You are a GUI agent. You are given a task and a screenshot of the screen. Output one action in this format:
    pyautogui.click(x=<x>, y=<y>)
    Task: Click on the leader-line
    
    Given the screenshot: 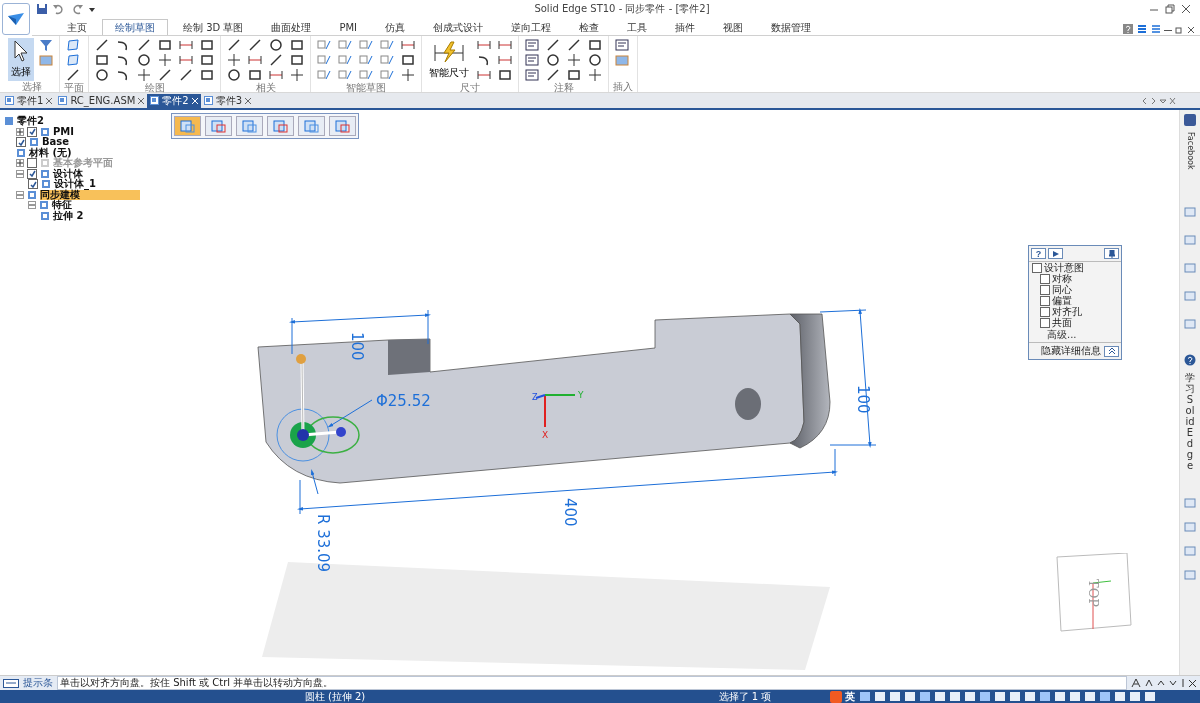 What is the action you would take?
    pyautogui.click(x=315, y=482)
    